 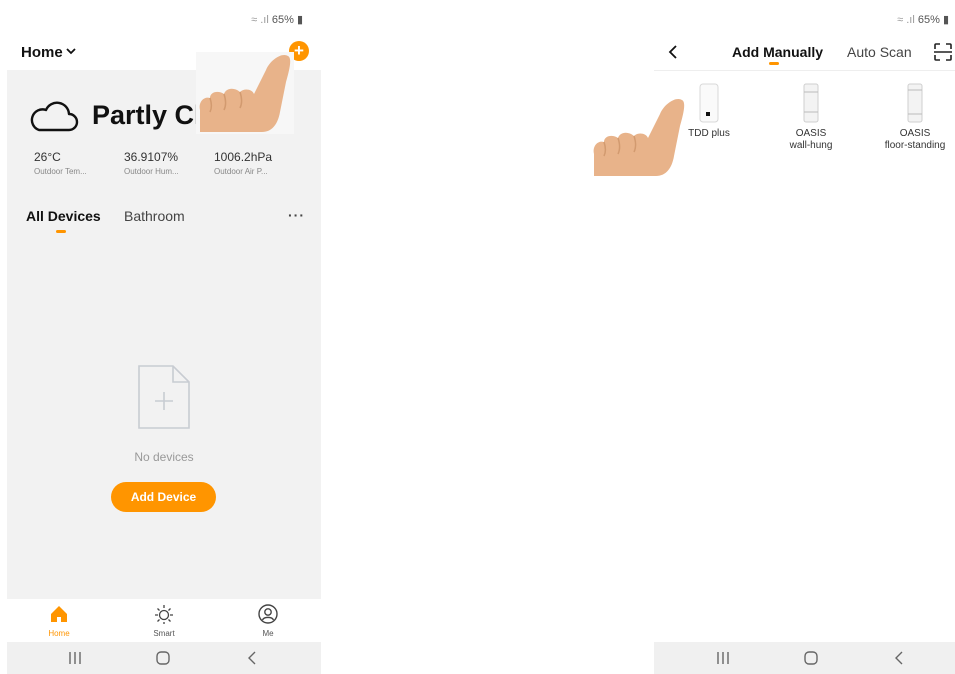 What do you see at coordinates (63, 216) in the screenshot?
I see `tab-all-devices: All Devices` at bounding box center [63, 216].